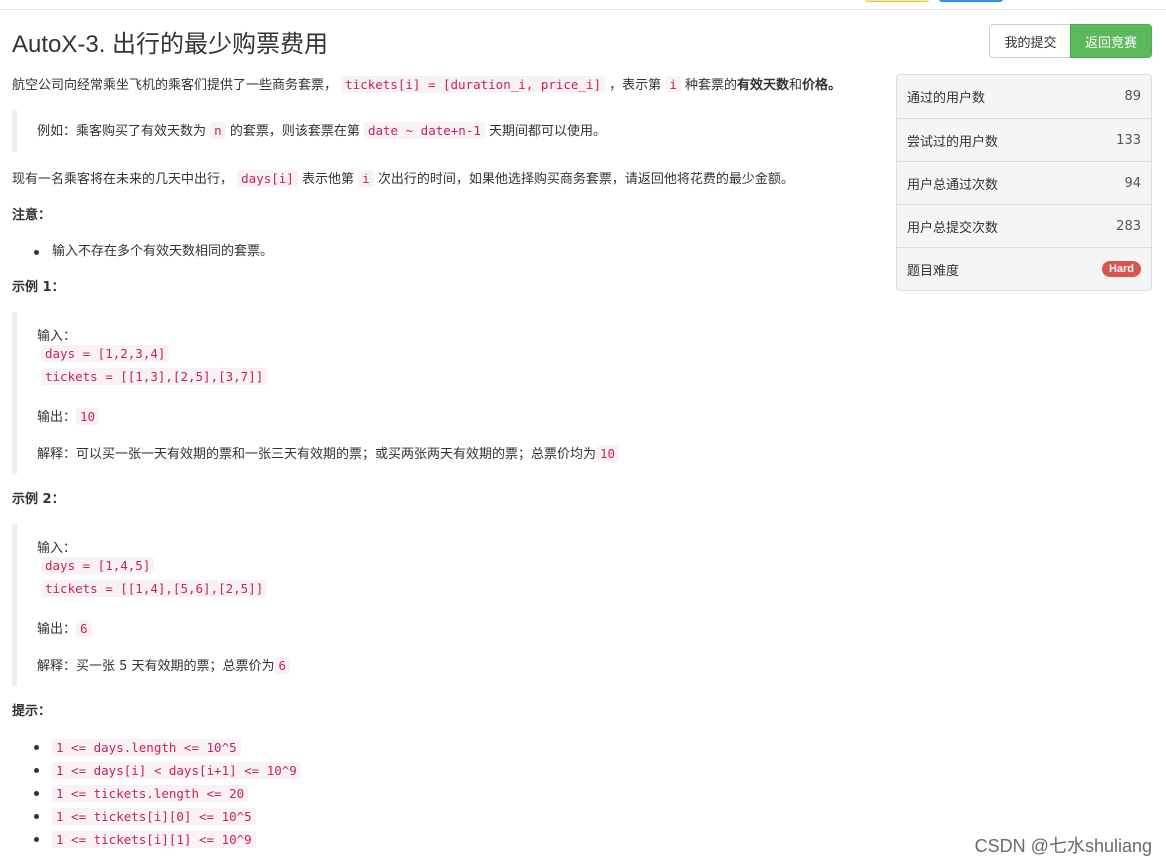 Image resolution: width=1166 pixels, height=866 pixels. I want to click on inline-code: date ~ date+n-1, so click(424, 130).